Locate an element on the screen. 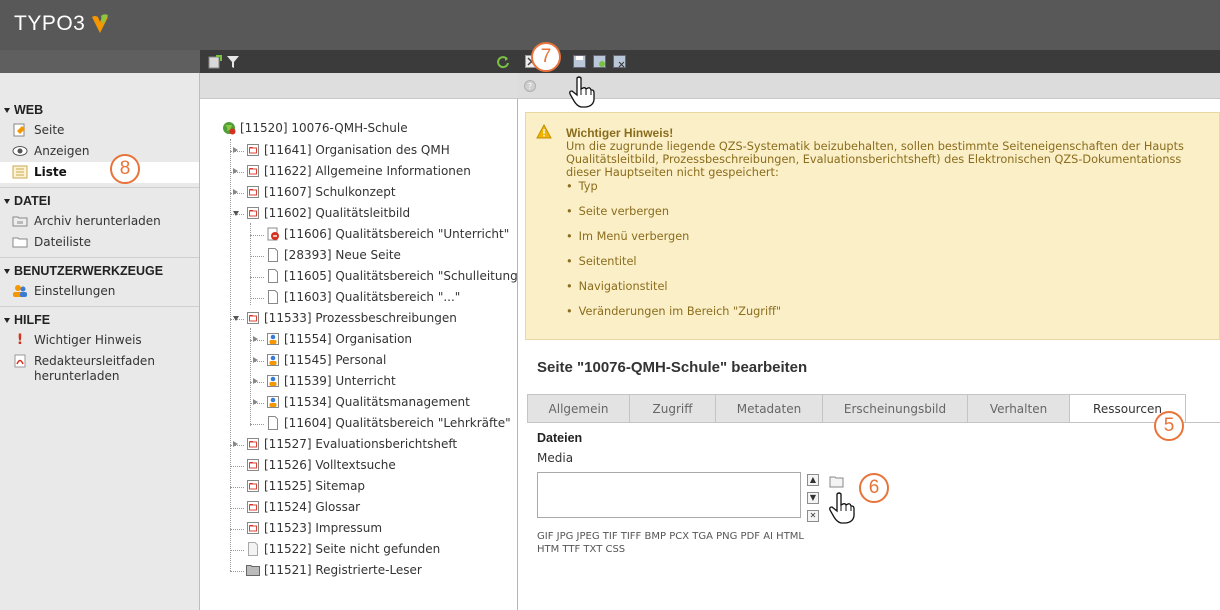 This screenshot has height=610, width=1220. typo3-logo: TYPO3 is located at coordinates (62, 24).